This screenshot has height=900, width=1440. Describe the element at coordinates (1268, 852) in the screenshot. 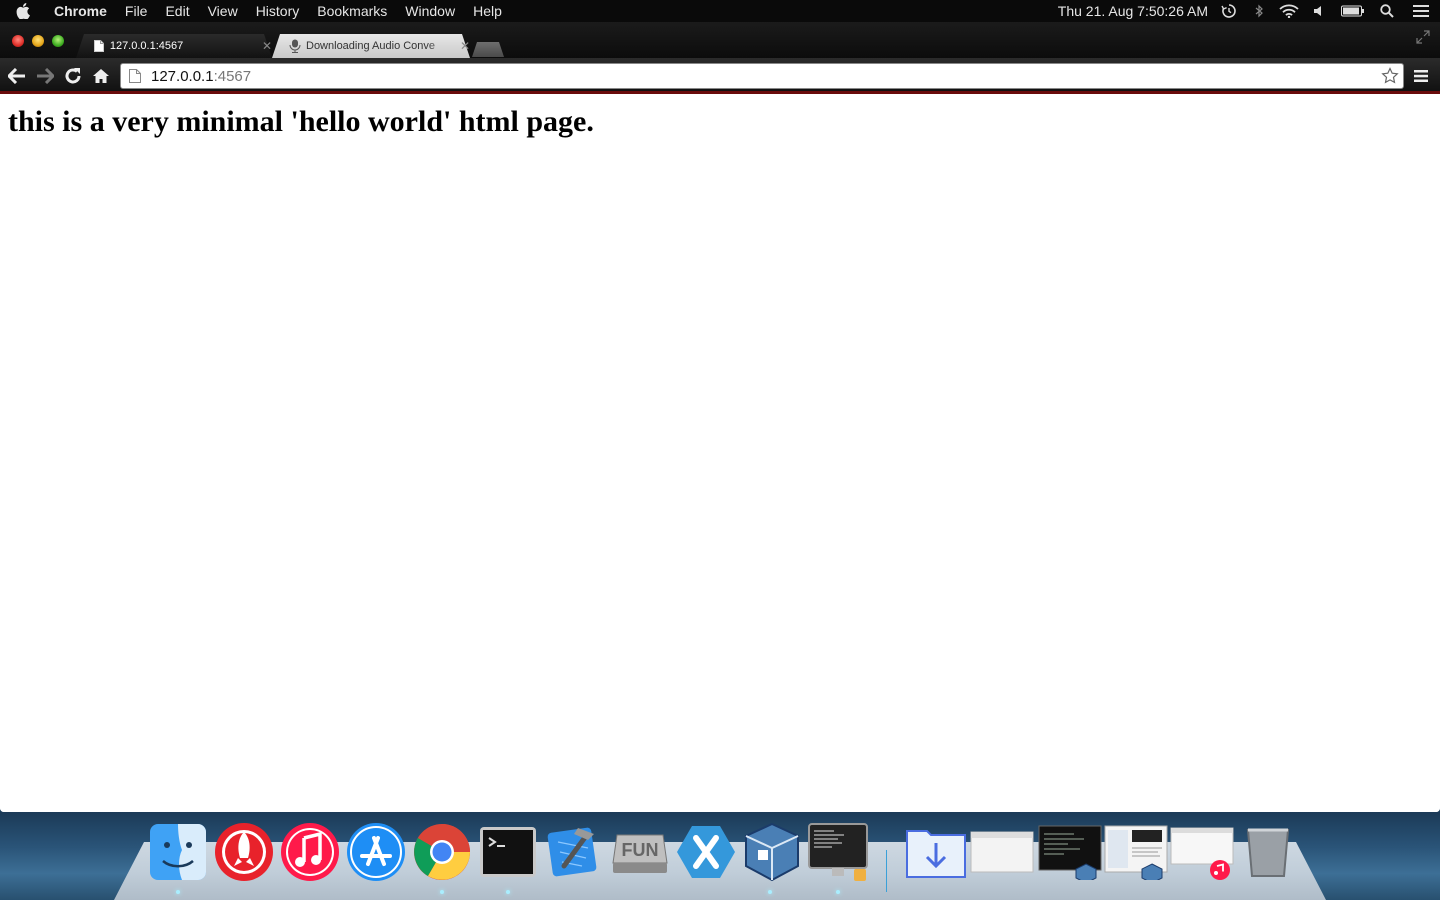

I see `trash-icon` at that location.